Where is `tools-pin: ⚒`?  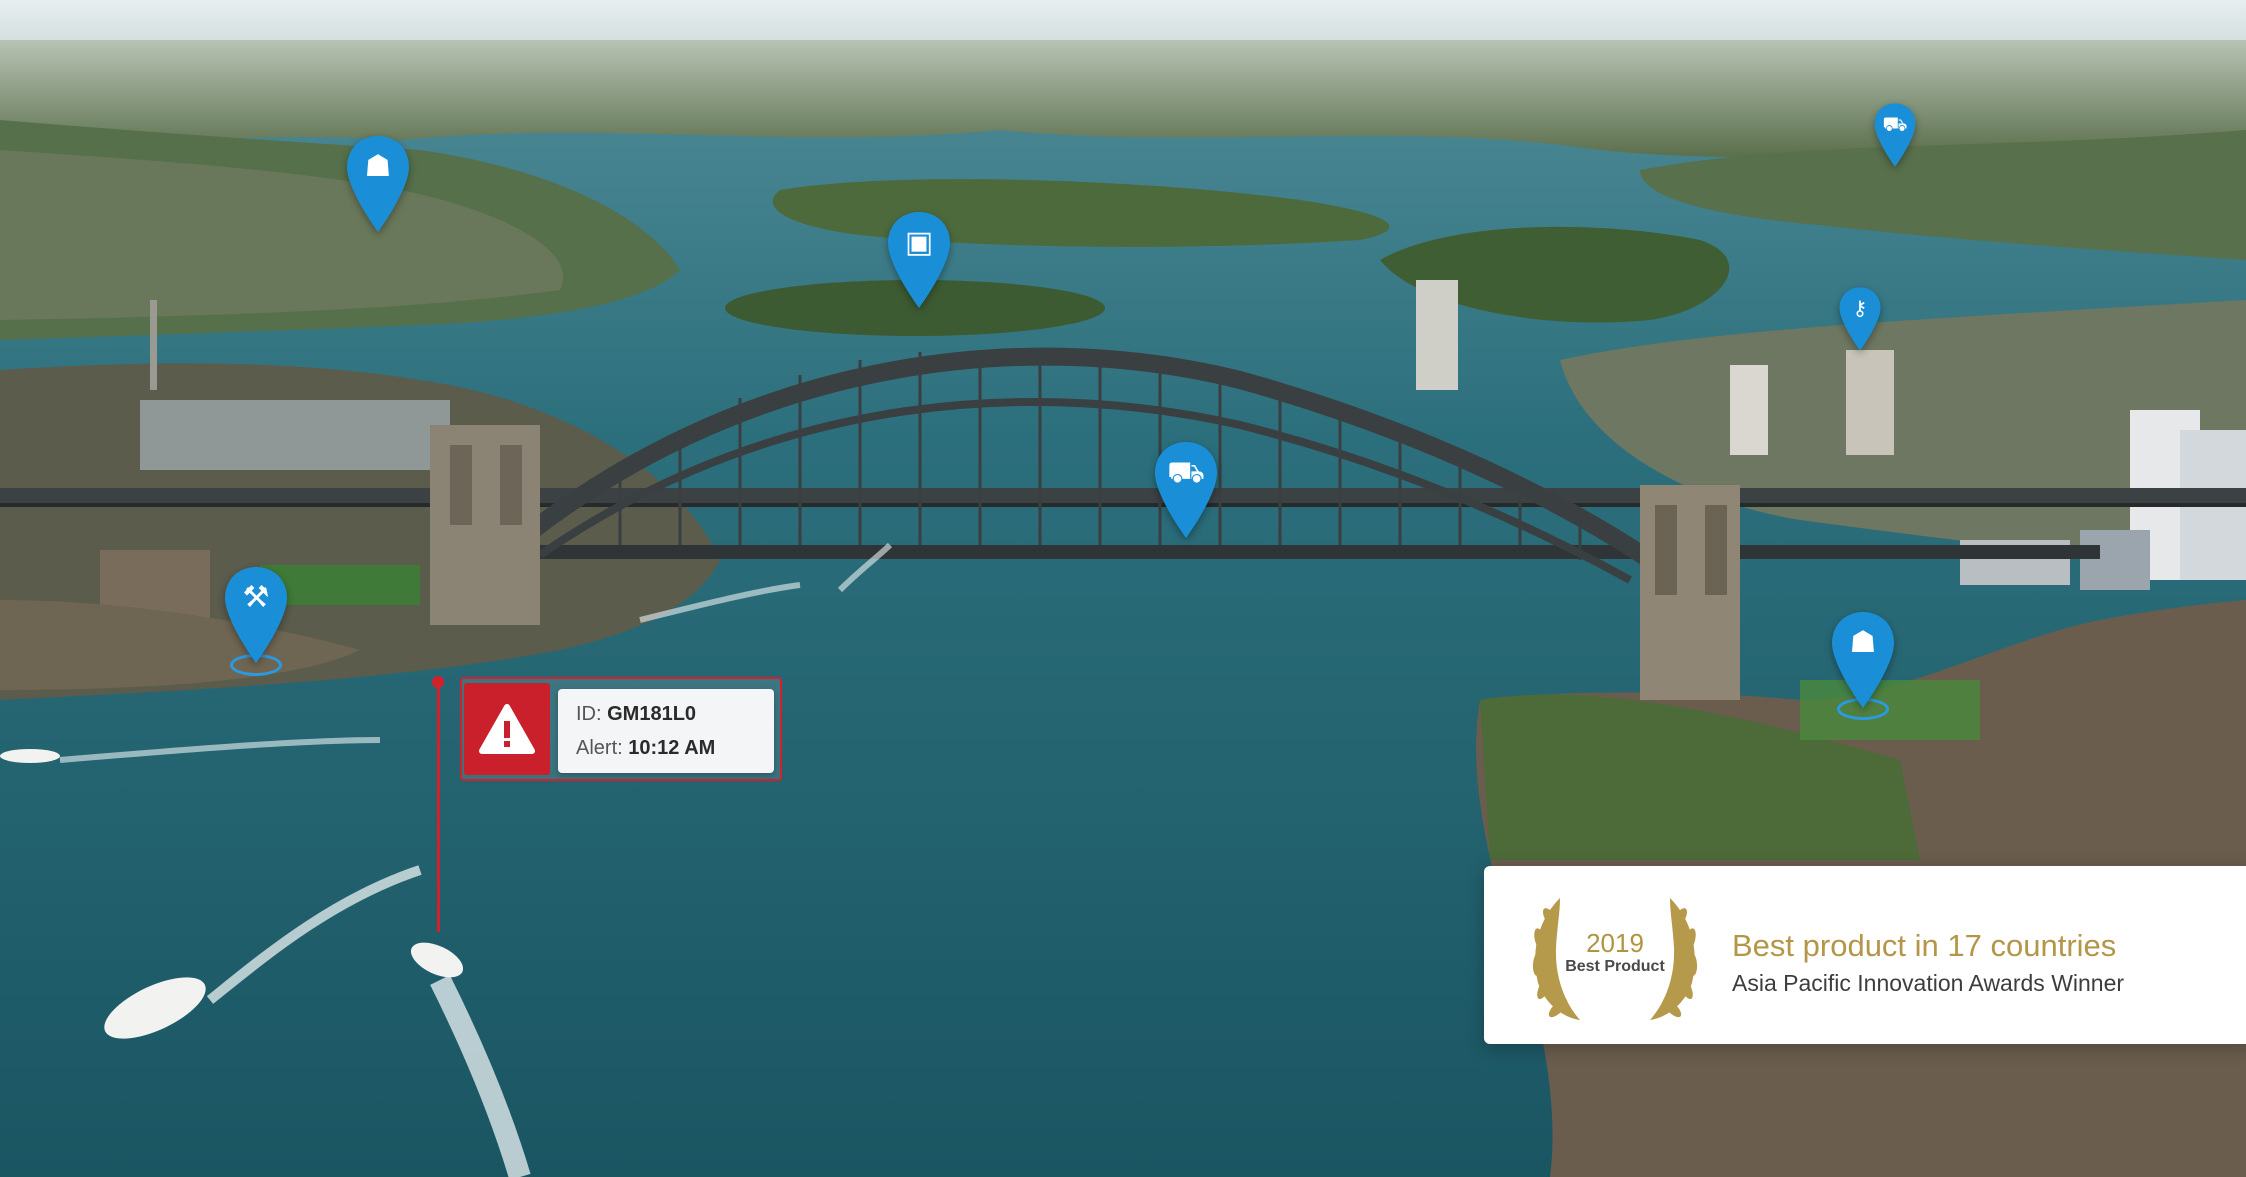
tools-pin: ⚒ is located at coordinates (256, 615).